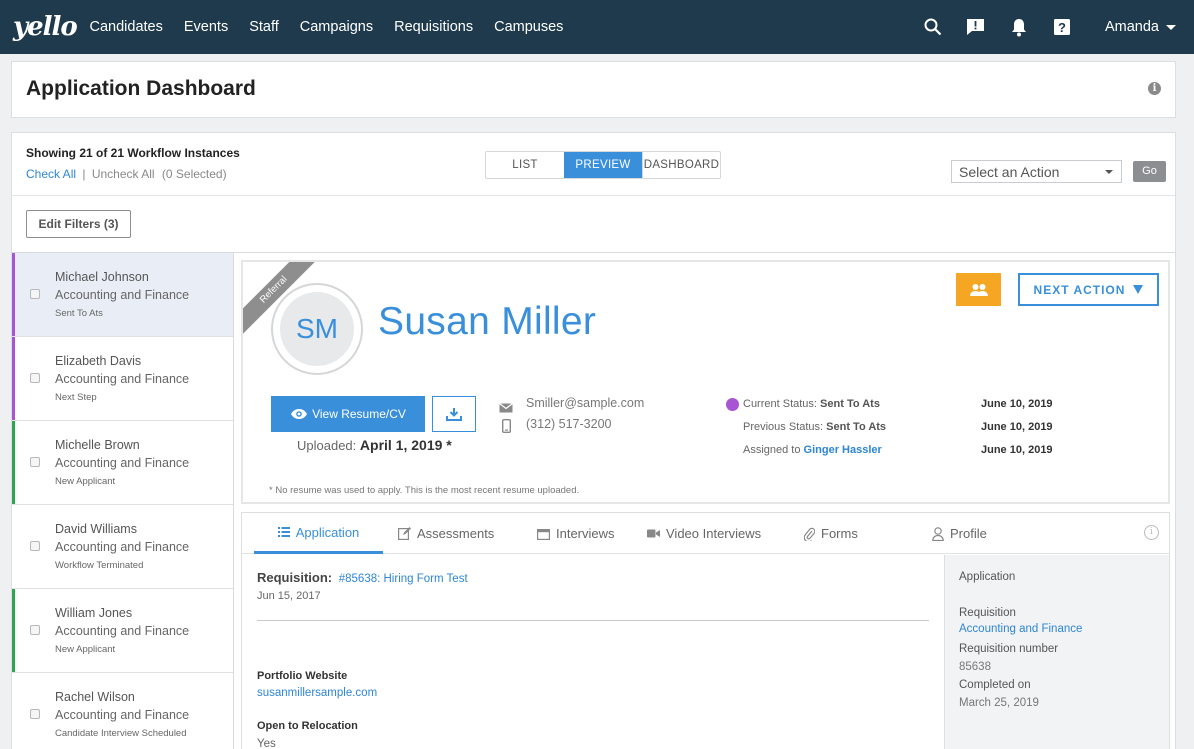 The image size is (1194, 749). I want to click on candidate-status: Sent To Ats, so click(79, 313).